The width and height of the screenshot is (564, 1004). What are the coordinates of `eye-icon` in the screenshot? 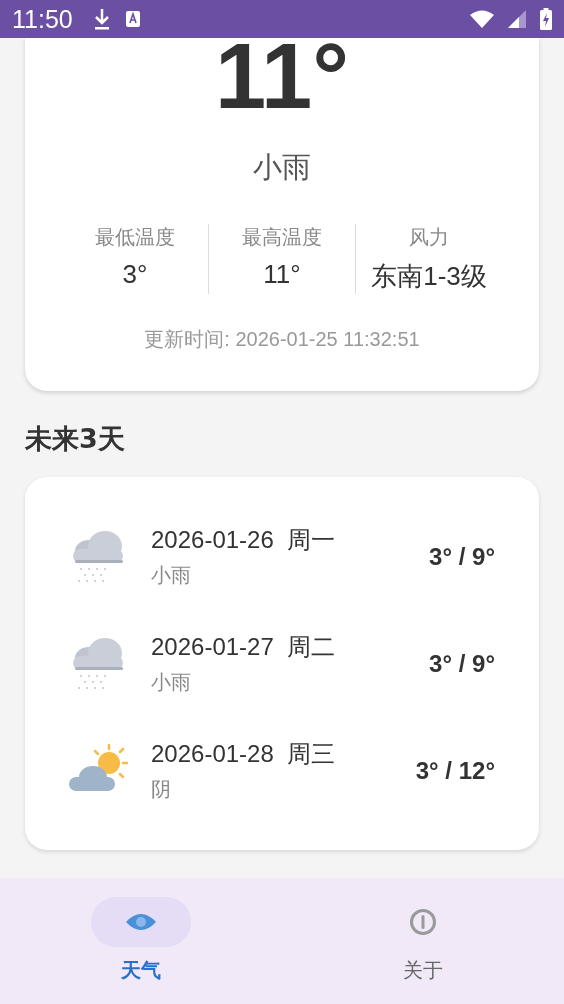 It's located at (141, 922).